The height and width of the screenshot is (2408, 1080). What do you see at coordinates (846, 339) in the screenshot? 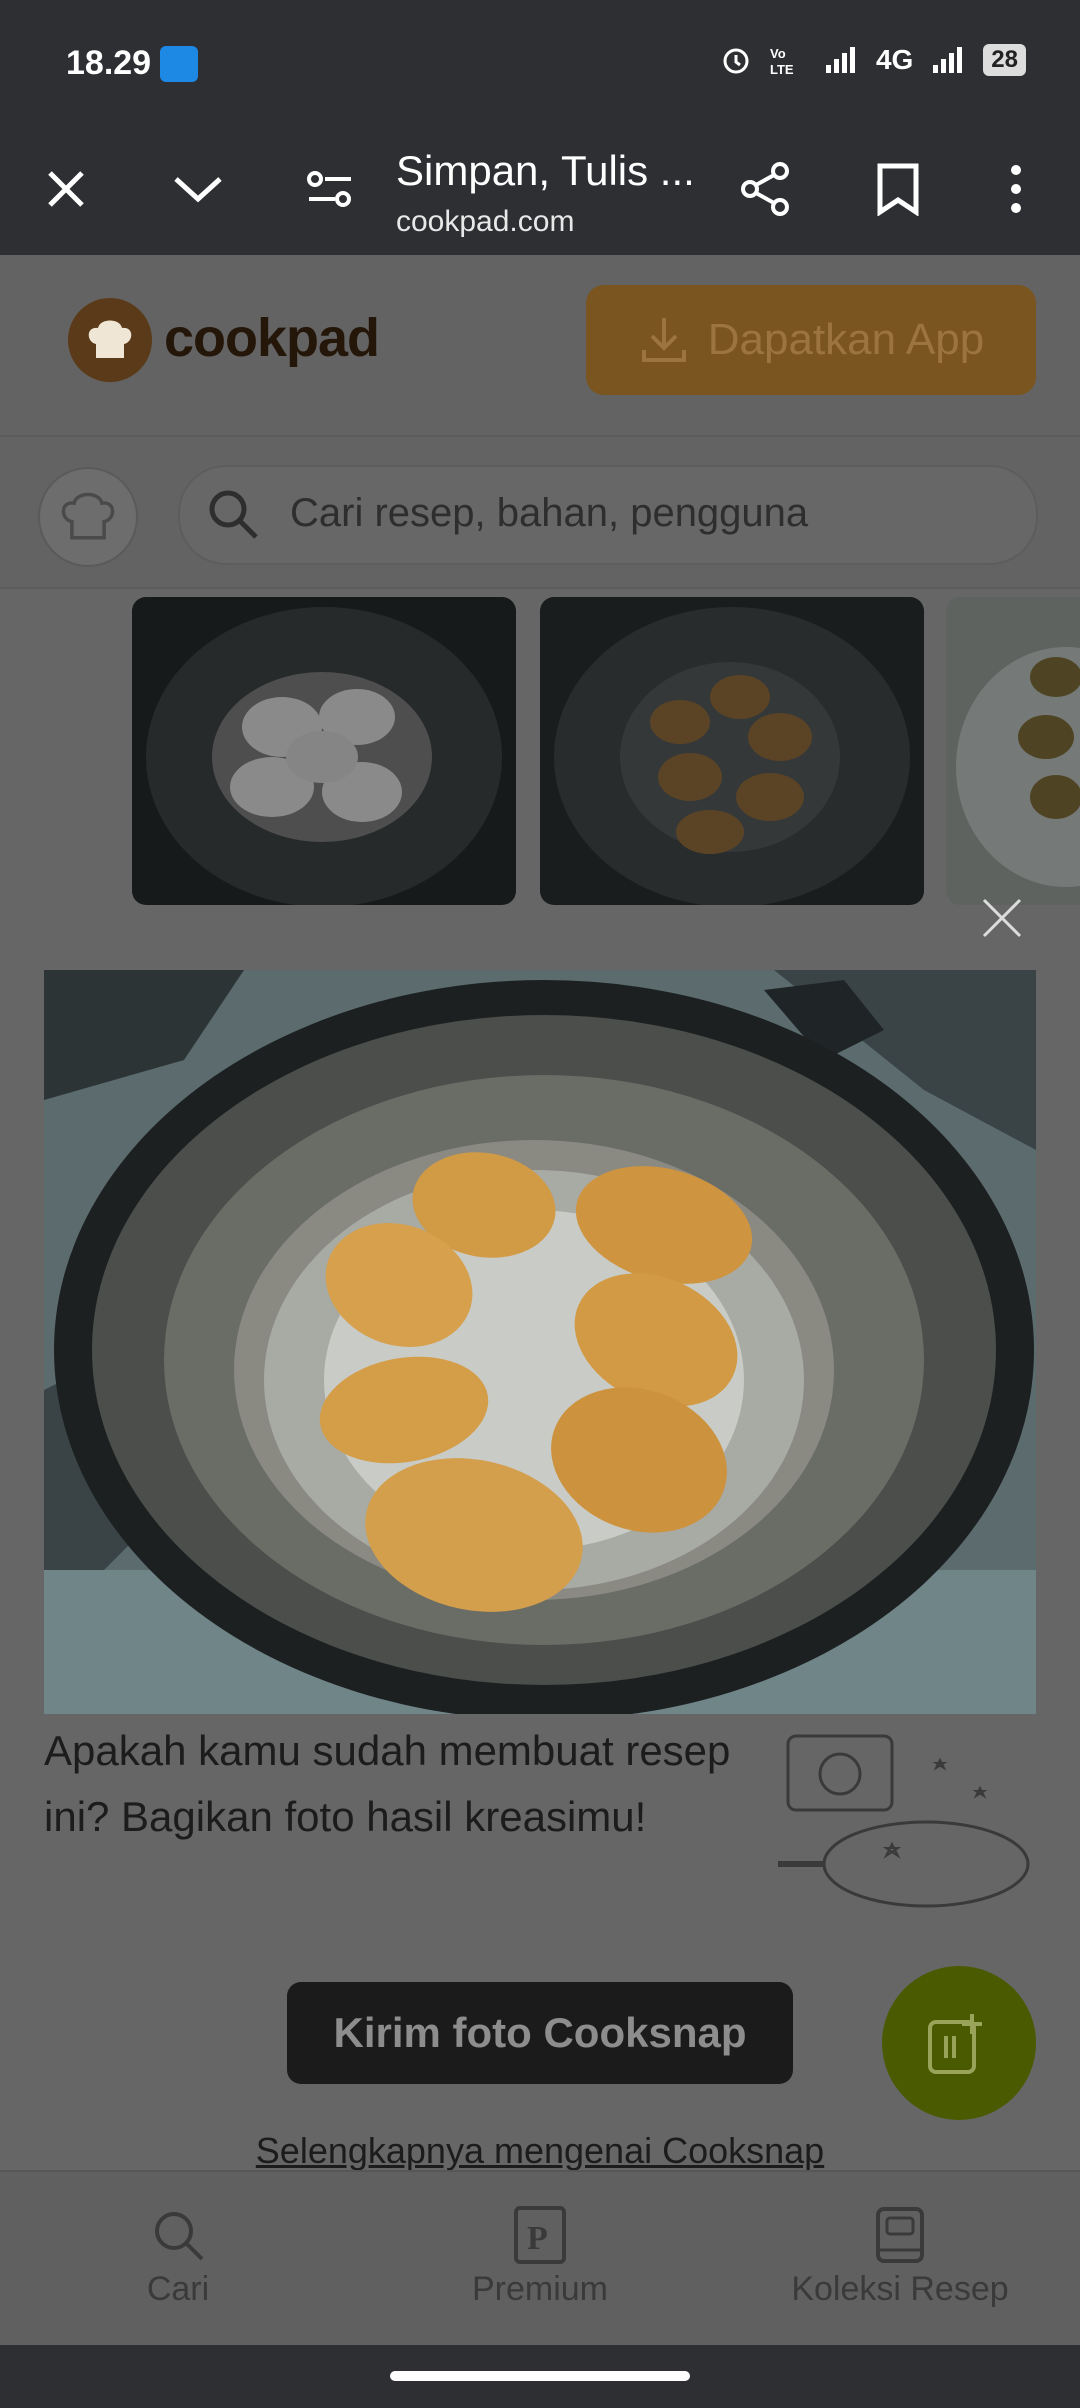
I see `download-app-label: Dapatkan App` at bounding box center [846, 339].